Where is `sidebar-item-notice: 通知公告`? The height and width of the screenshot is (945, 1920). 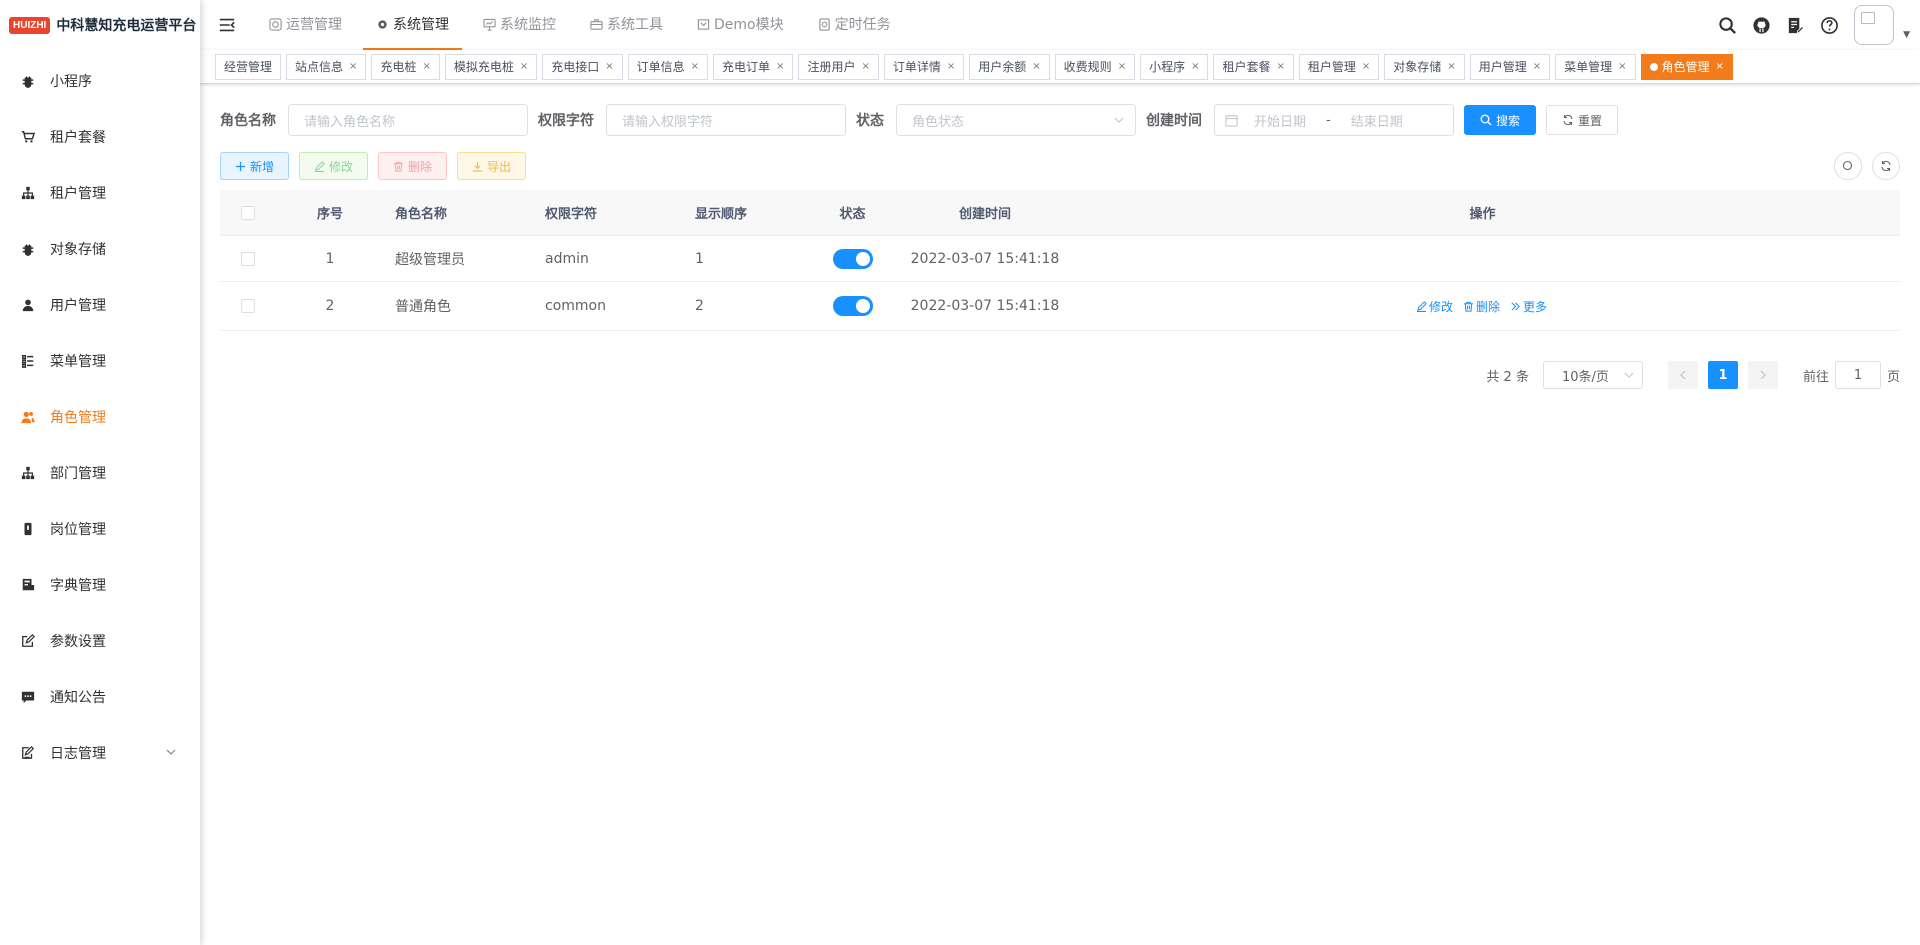
sidebar-item-notice: 通知公告 is located at coordinates (100, 697).